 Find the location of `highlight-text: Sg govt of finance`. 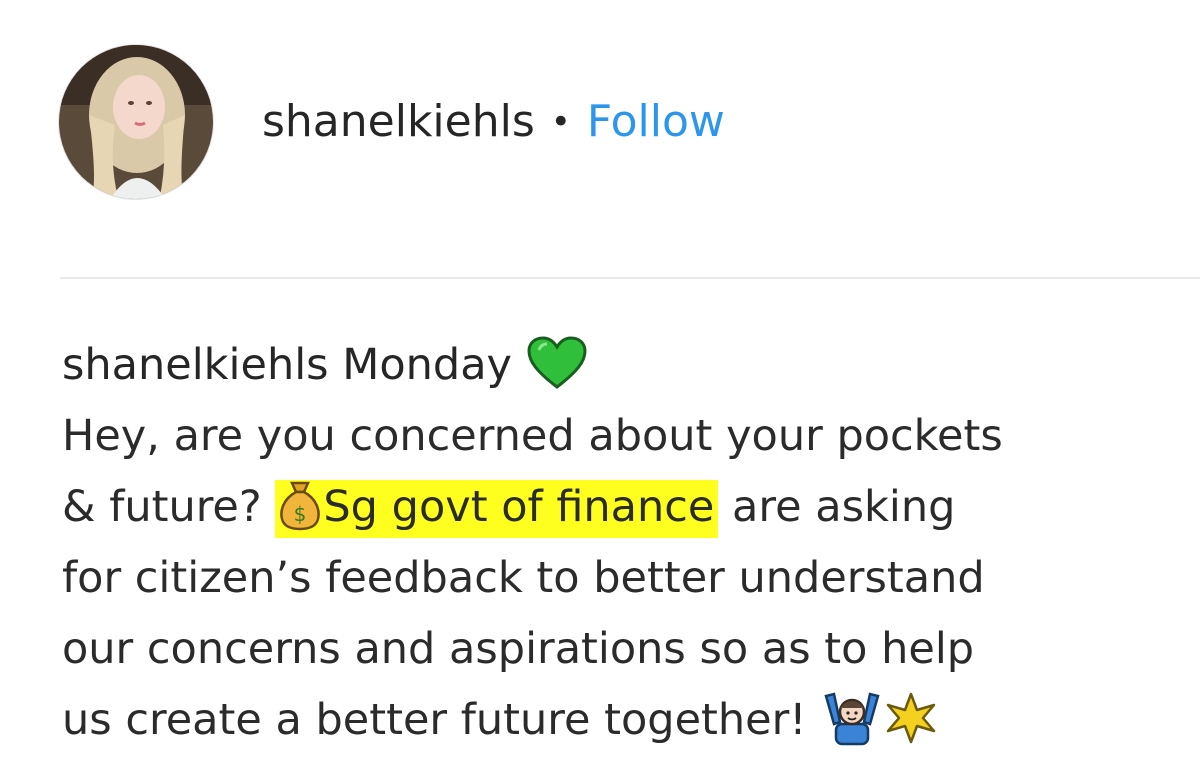

highlight-text: Sg govt of finance is located at coordinates (519, 507).